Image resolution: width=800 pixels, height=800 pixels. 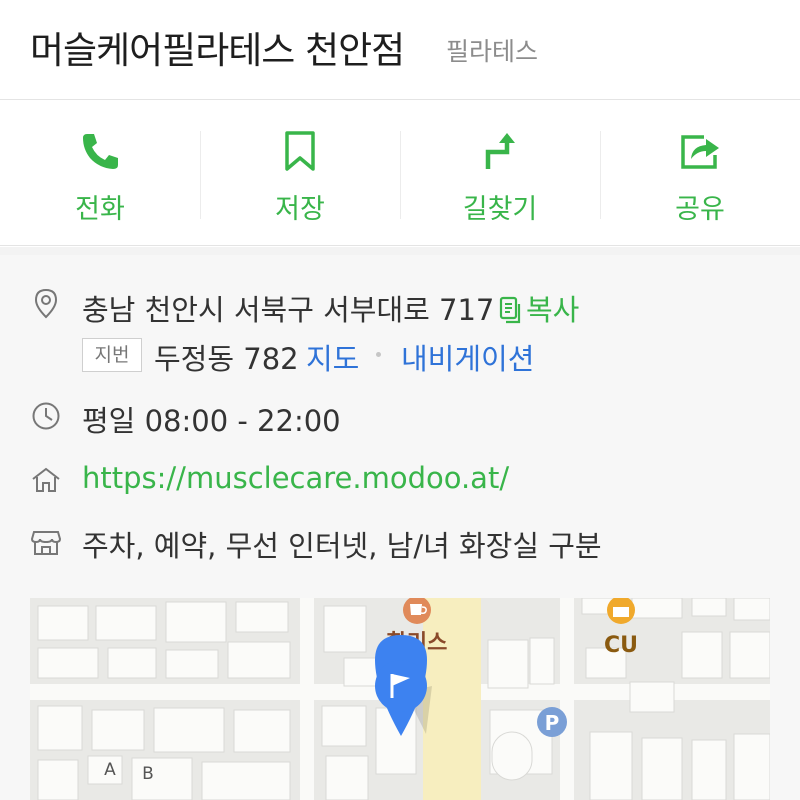 What do you see at coordinates (46, 303) in the screenshot?
I see `location-pin-icon` at bounding box center [46, 303].